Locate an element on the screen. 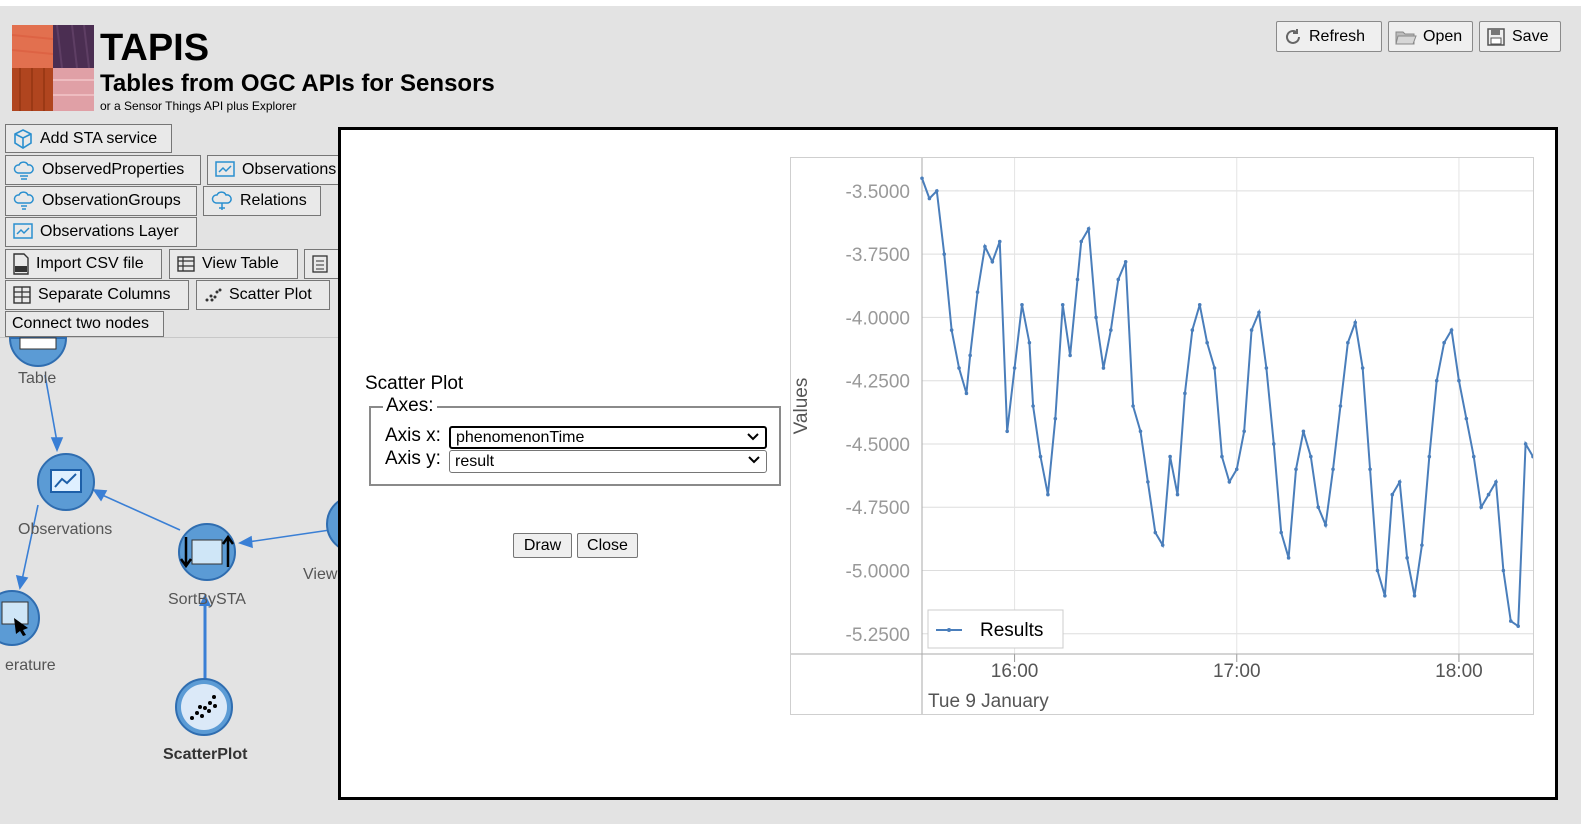 This screenshot has width=1581, height=824. save-button: Save is located at coordinates (1520, 36).